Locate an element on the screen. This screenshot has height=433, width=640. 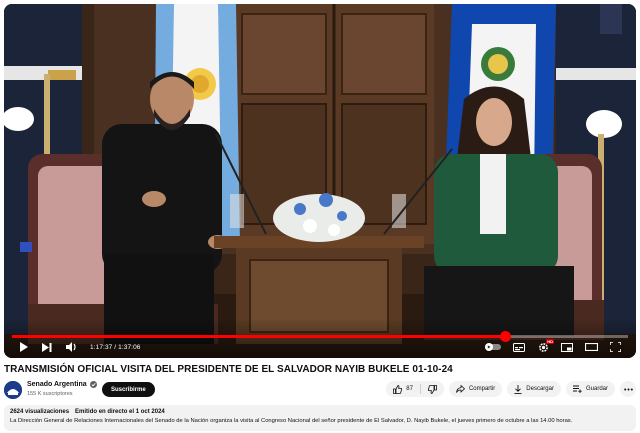
download-button: Descargar is located at coordinates (534, 389).